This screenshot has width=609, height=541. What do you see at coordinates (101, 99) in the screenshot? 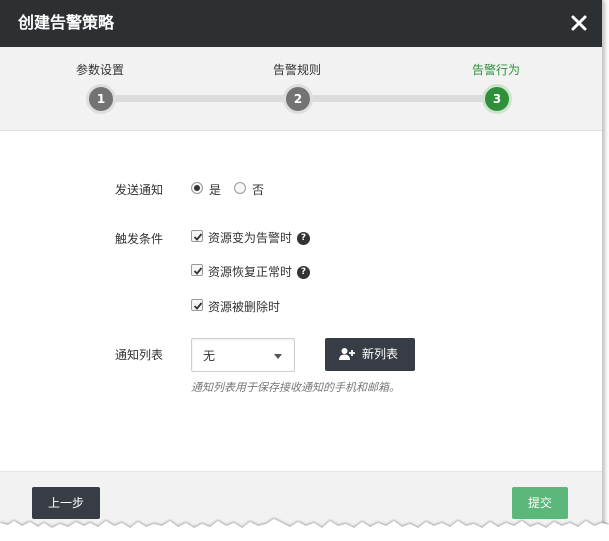
I see `step-circle-1: 1` at bounding box center [101, 99].